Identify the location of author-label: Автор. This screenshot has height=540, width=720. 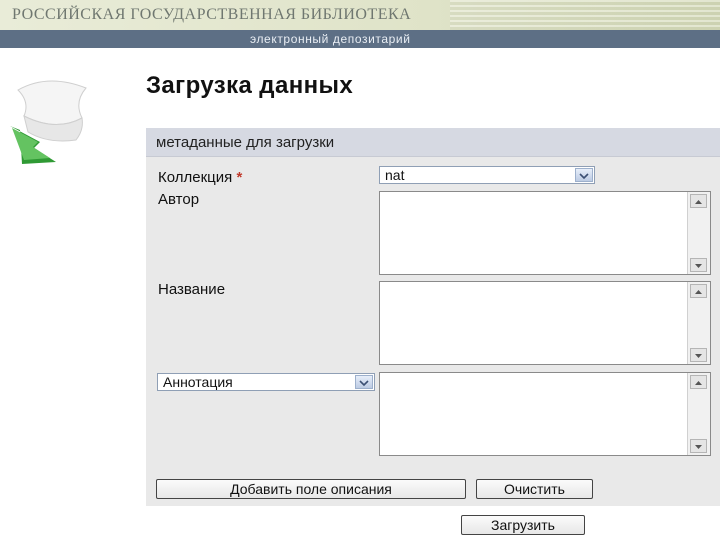
(179, 199).